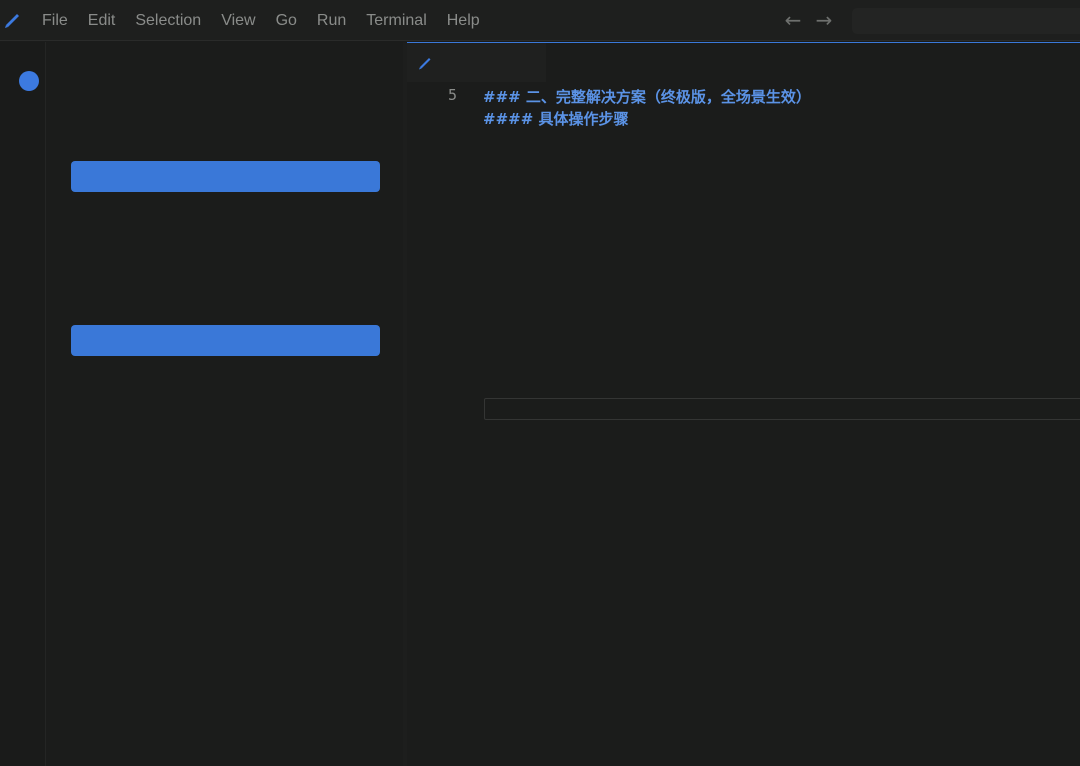  Describe the element at coordinates (225, 176) in the screenshot. I see `panel-primary-button` at that location.